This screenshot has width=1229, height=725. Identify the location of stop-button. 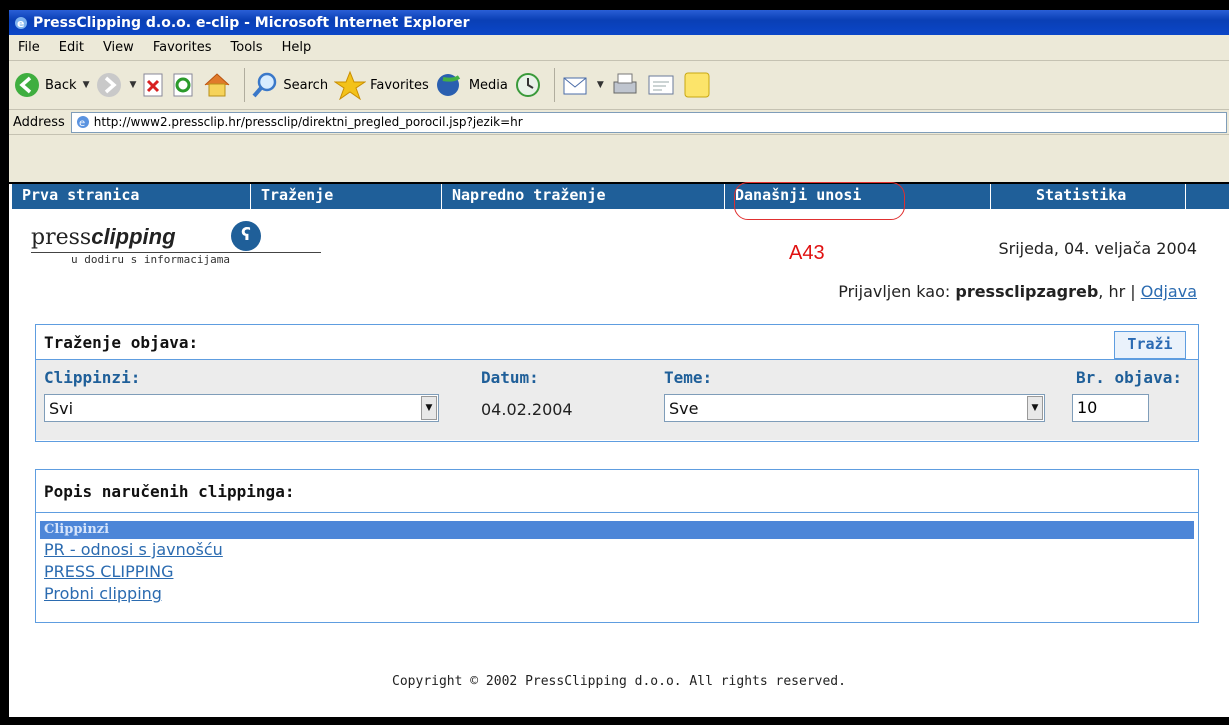
(154, 85).